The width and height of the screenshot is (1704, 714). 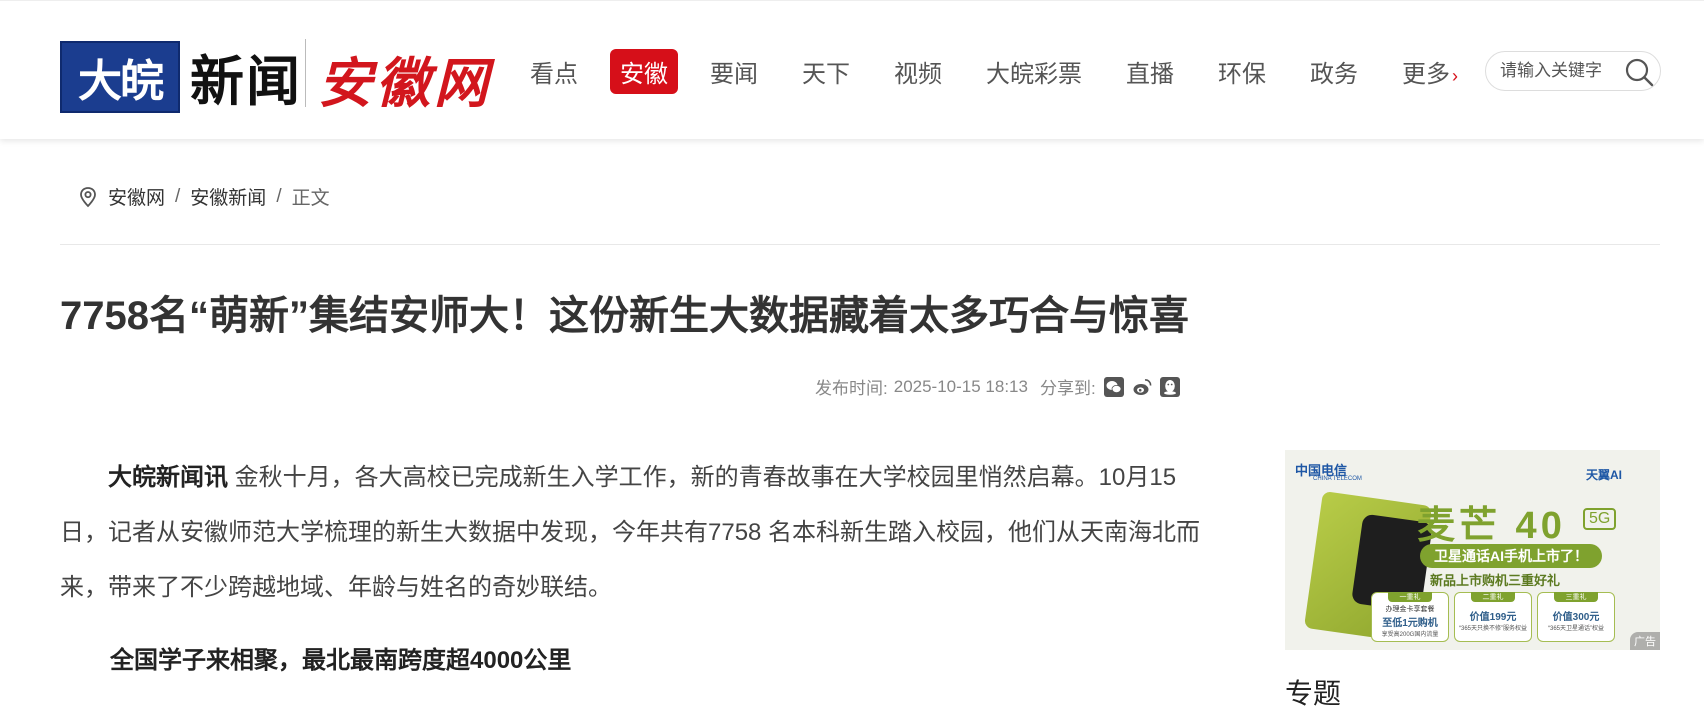 What do you see at coordinates (1313, 693) in the screenshot?
I see `sidebar-topics-title: 专题` at bounding box center [1313, 693].